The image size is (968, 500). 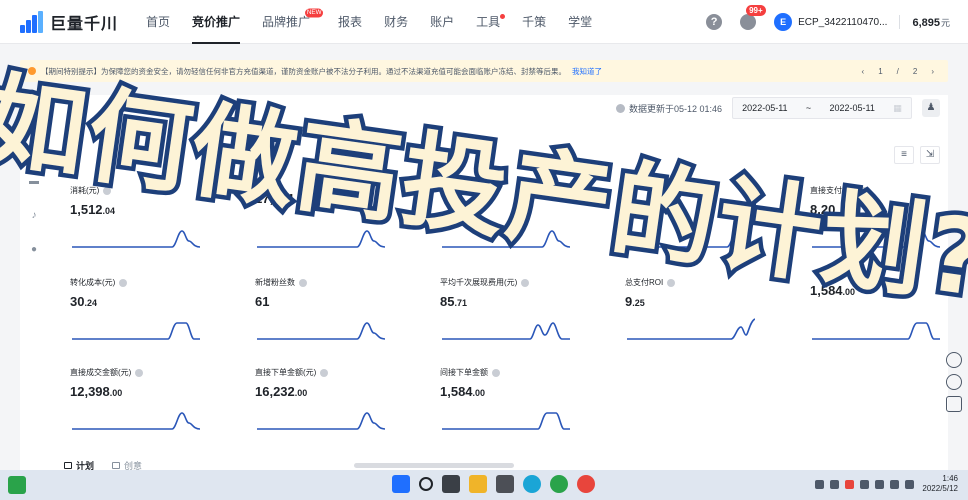 I want to click on filter-settings-icon: ≡, so click(x=904, y=155).